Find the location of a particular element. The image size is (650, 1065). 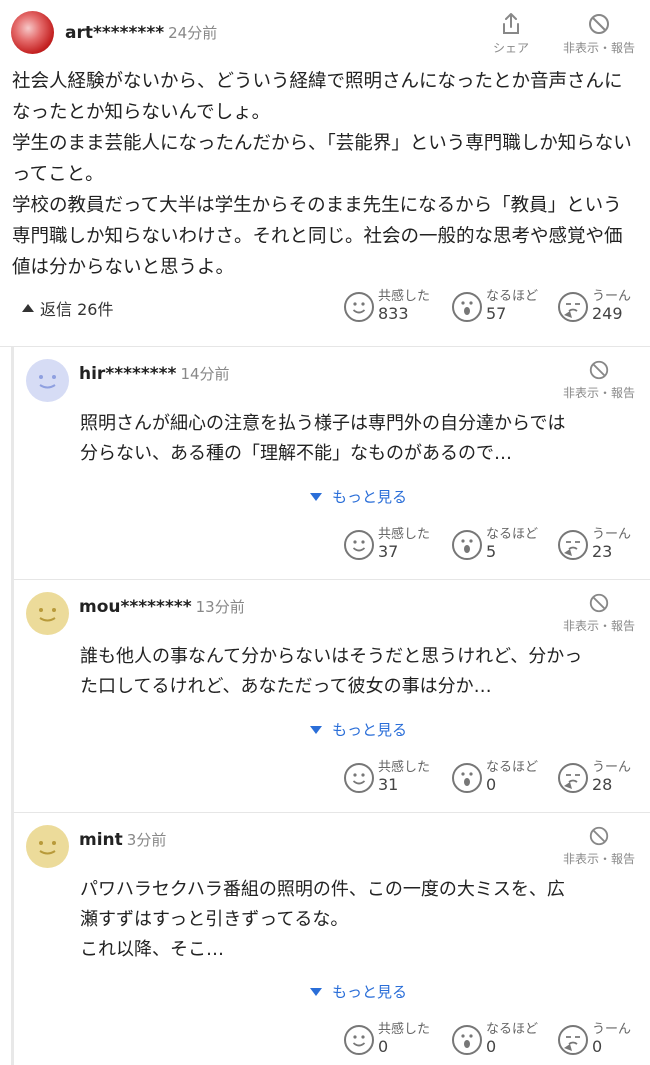

empathy-count: 833 is located at coordinates (393, 313).